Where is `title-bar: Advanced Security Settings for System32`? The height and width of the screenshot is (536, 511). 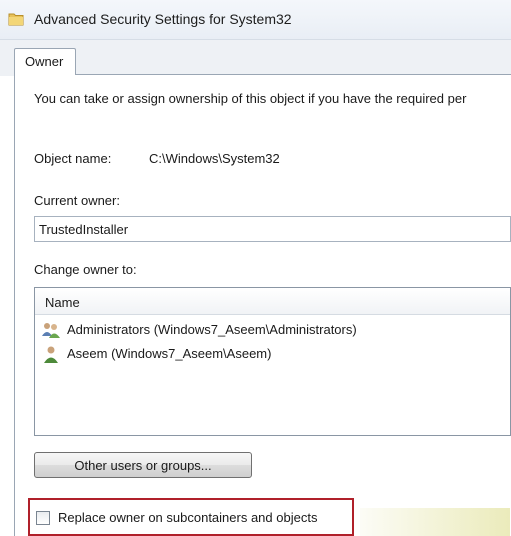
title-bar: Advanced Security Settings for System32 is located at coordinates (255, 20).